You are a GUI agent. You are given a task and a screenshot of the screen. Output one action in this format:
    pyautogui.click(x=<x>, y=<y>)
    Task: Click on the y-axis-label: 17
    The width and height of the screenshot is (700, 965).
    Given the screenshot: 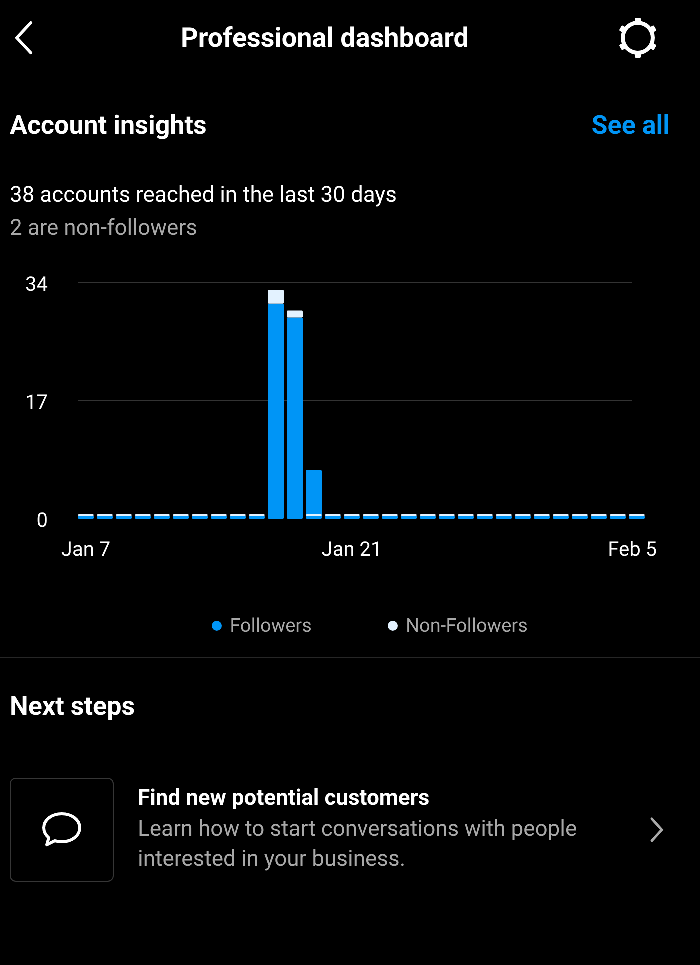 What is the action you would take?
    pyautogui.click(x=37, y=402)
    